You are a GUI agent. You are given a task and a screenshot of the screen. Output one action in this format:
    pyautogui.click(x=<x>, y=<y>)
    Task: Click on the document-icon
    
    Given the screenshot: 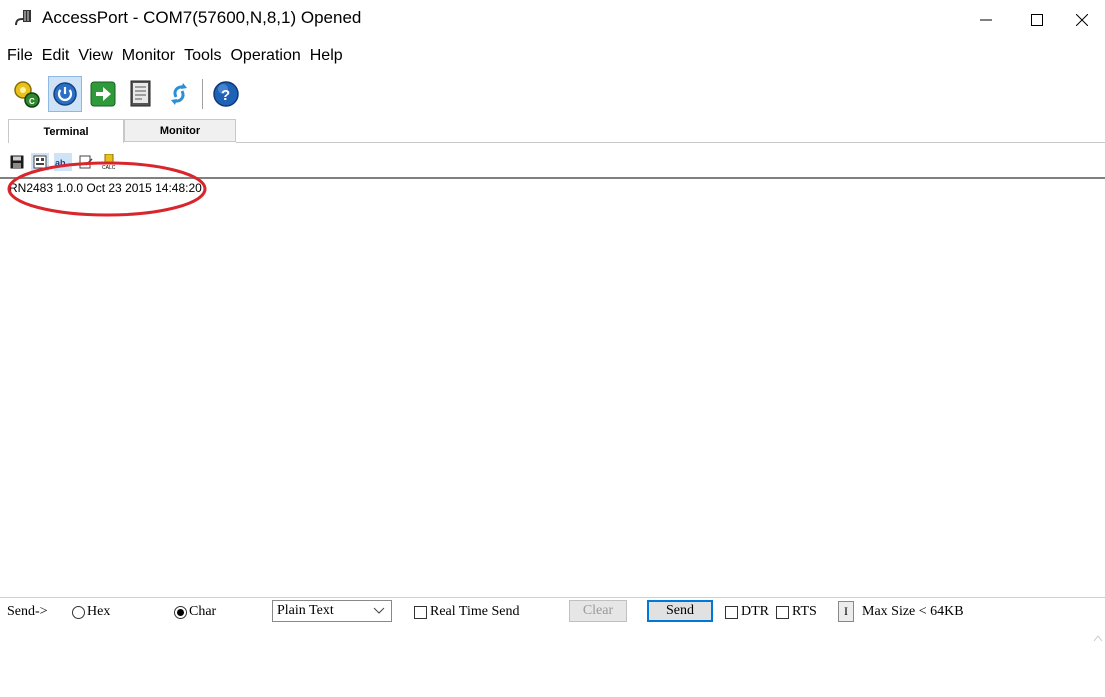 What is the action you would take?
    pyautogui.click(x=140, y=93)
    